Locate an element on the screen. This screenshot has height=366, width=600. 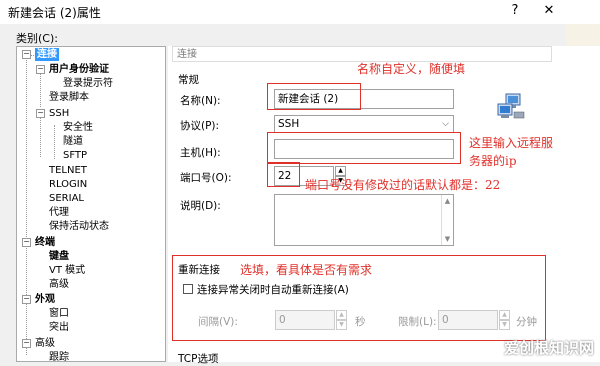
tcp-options-title: TCP选项 is located at coordinates (198, 359).